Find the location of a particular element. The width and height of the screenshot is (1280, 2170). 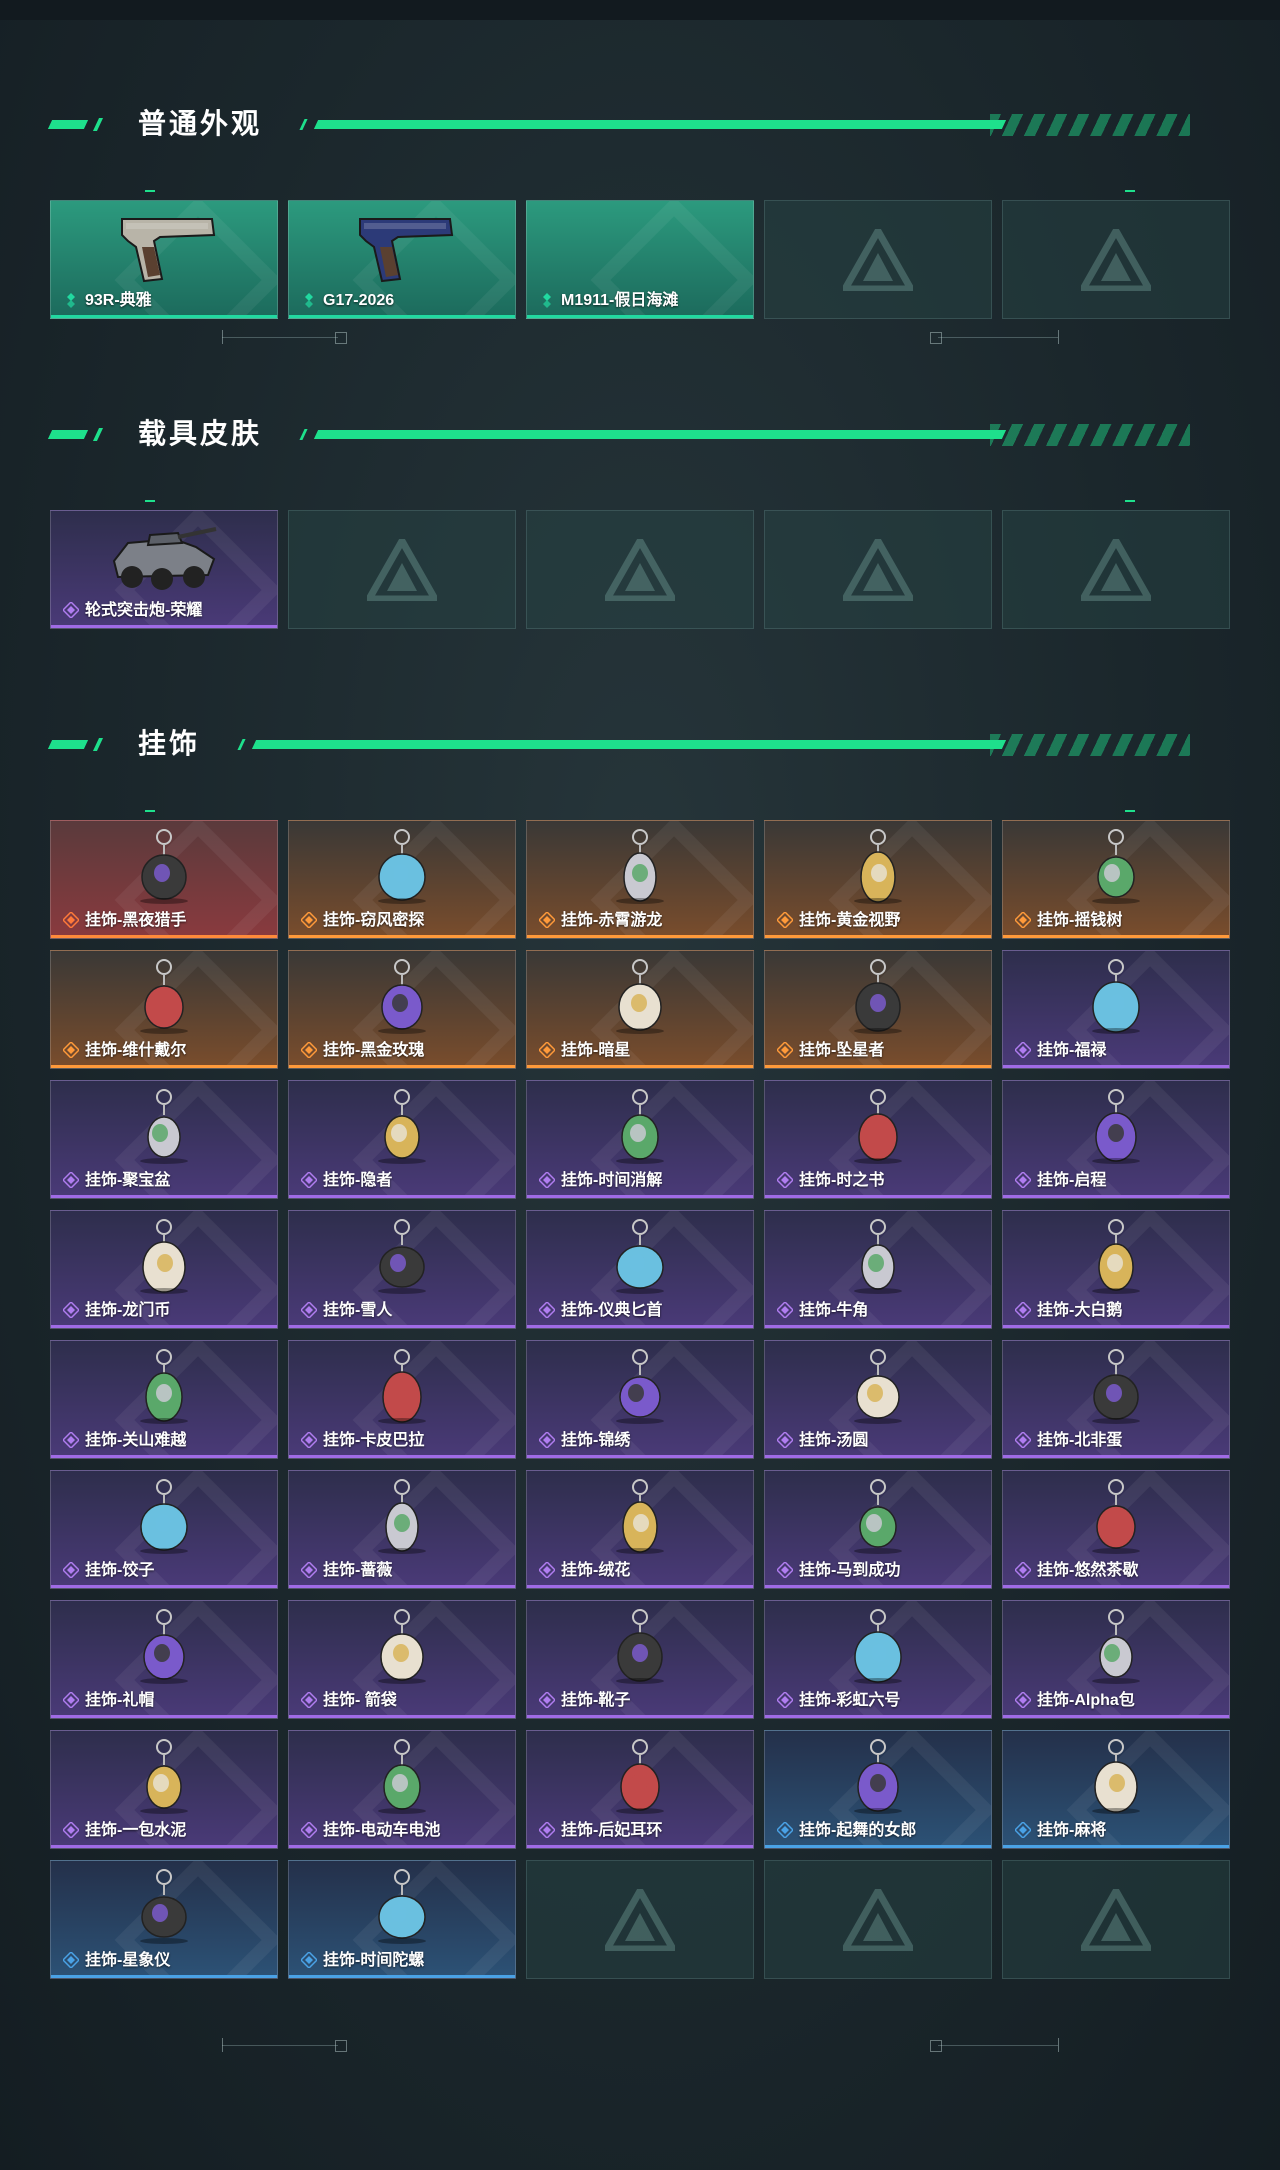

section-title: 普通外观 is located at coordinates (200, 123).